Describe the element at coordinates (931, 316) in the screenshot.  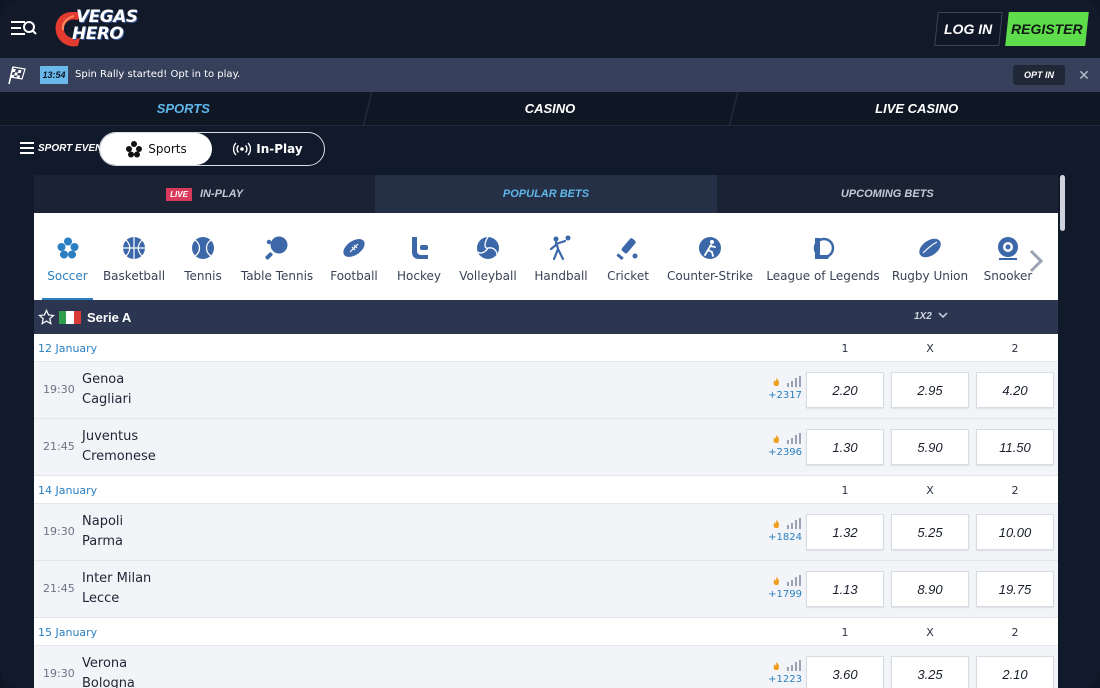
I see `market-selector: 1X2` at that location.